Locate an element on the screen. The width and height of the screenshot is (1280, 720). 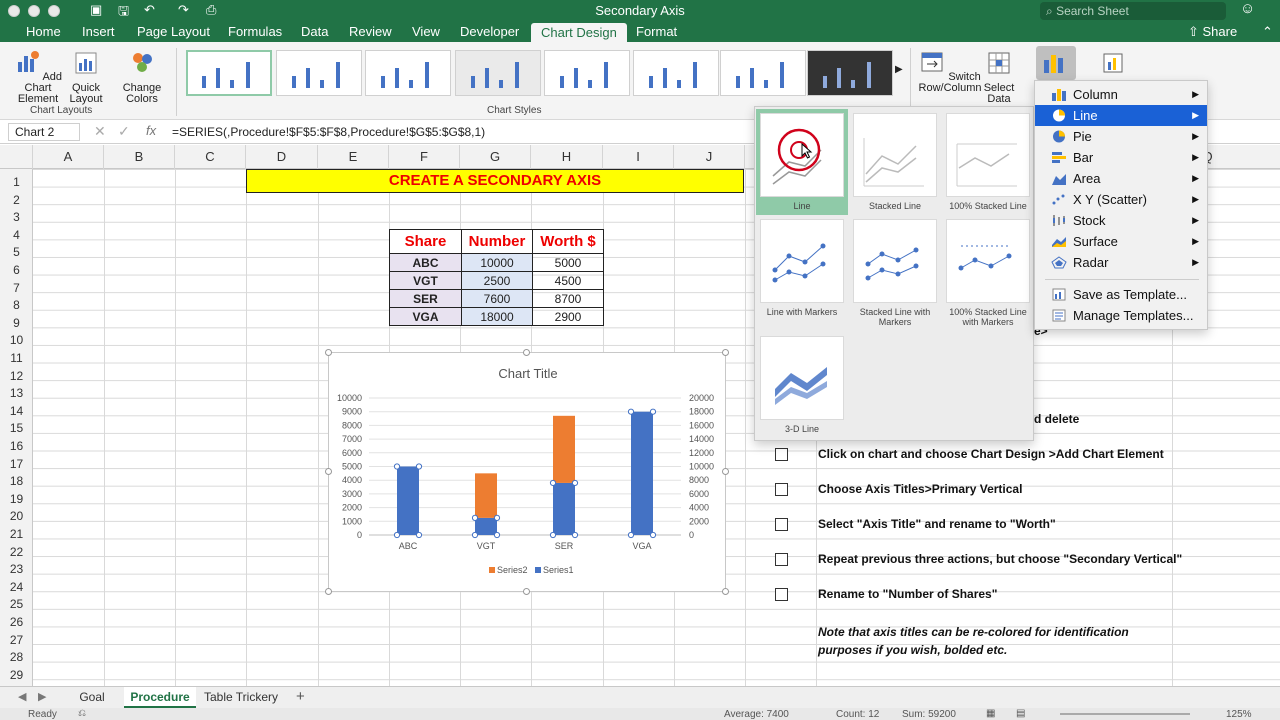
row-header-14: 14 is located at coordinates (16, 411).